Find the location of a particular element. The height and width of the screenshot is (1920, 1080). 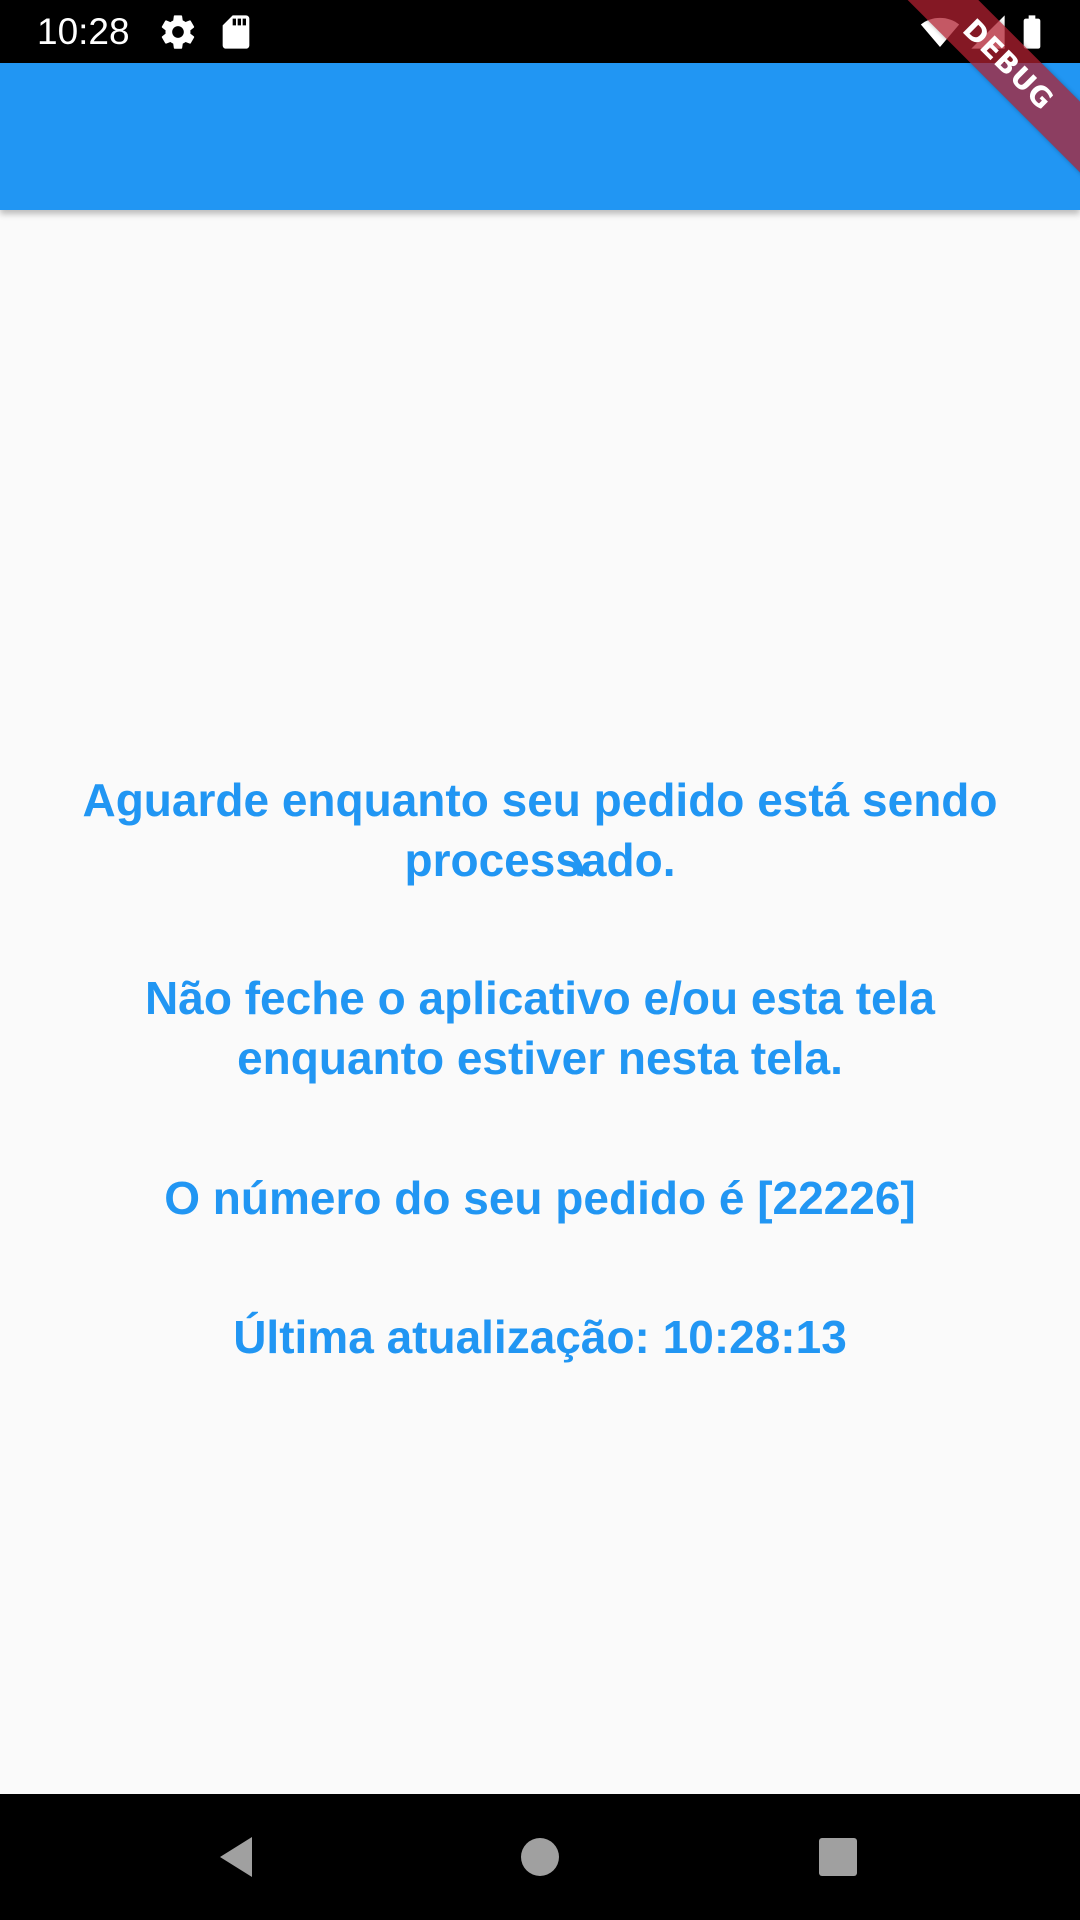

status-time: 10:28 is located at coordinates (83, 31).